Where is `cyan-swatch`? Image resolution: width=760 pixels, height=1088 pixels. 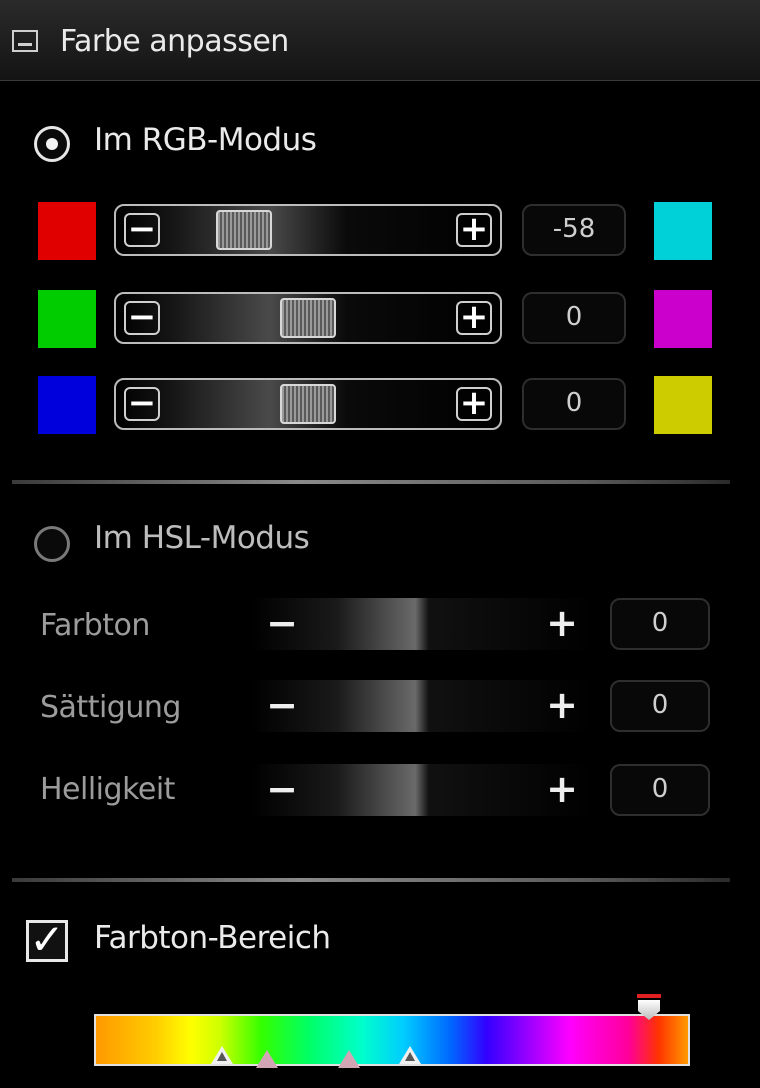 cyan-swatch is located at coordinates (683, 231).